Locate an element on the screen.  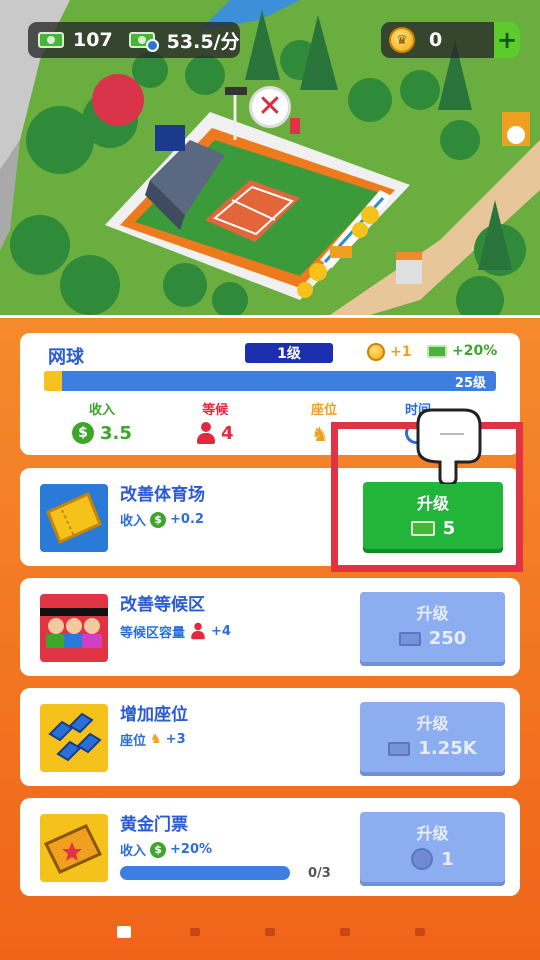
upgrade-desc-value: +4 is located at coordinates (221, 631).